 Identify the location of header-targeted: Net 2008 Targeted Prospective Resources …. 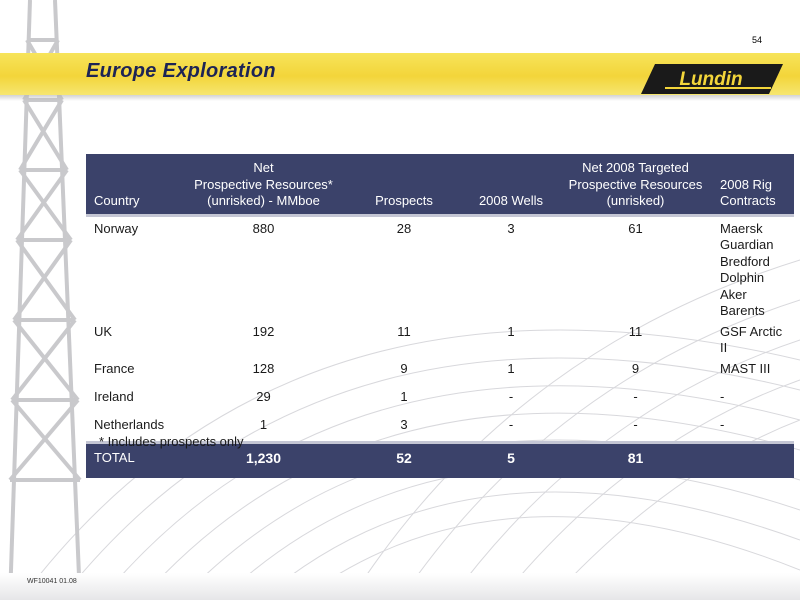
(635, 184).